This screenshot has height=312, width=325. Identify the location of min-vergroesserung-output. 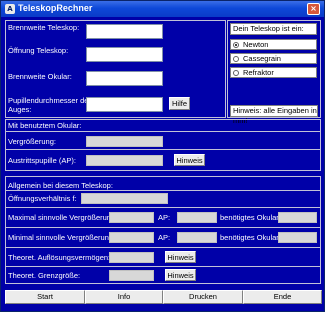
(131, 237).